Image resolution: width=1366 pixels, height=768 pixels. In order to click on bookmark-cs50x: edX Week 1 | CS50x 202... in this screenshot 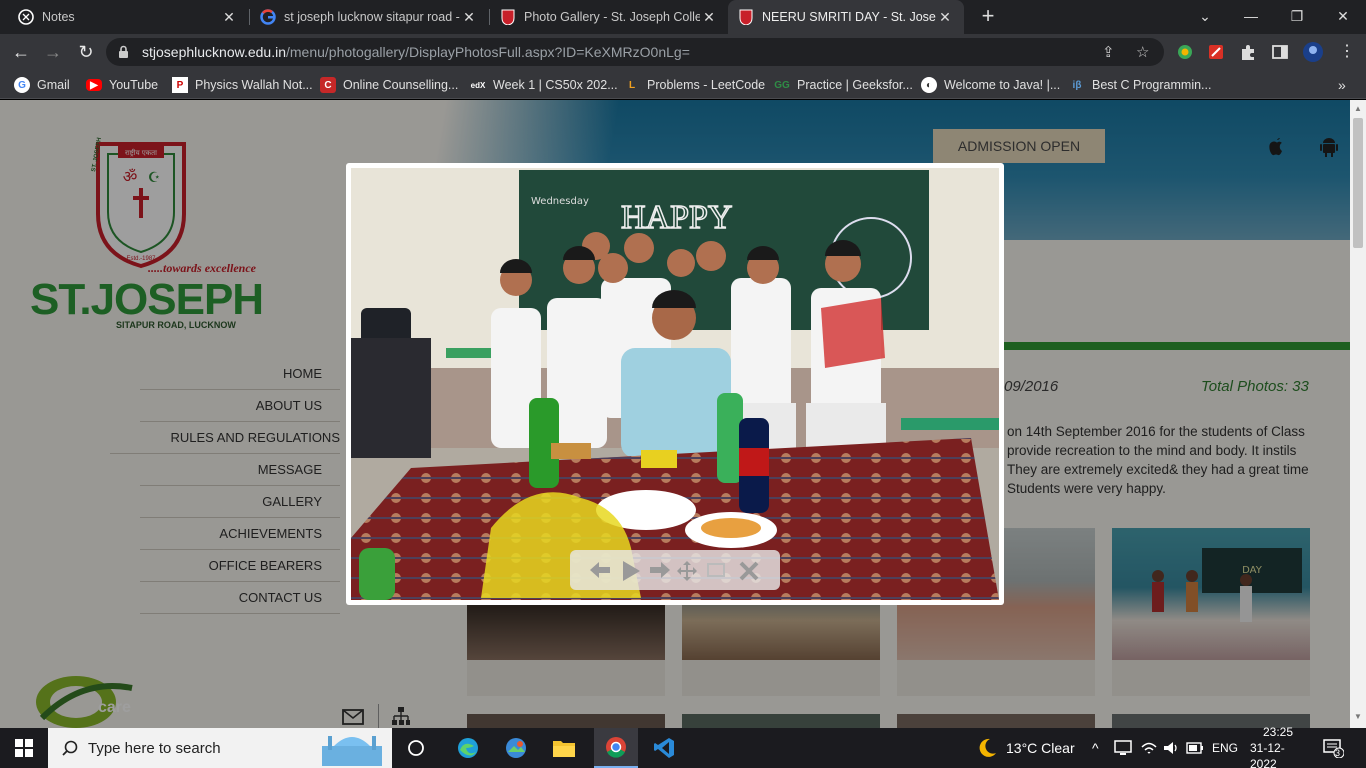, I will do `click(544, 85)`.